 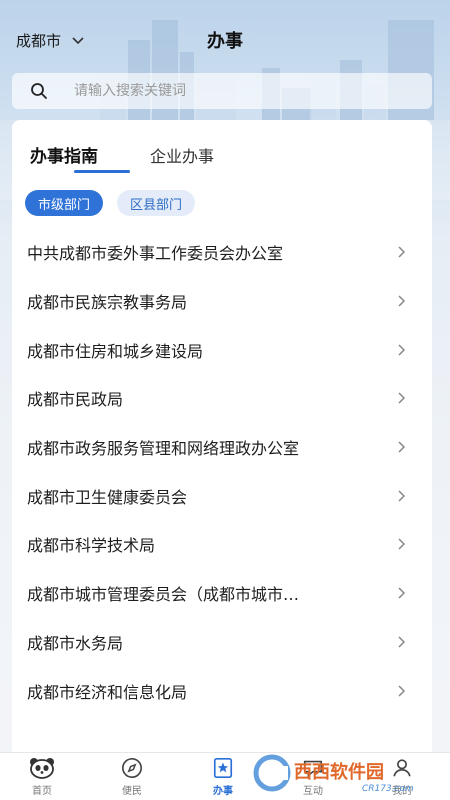 I want to click on list-item: 成都市科学技术局, so click(x=222, y=544).